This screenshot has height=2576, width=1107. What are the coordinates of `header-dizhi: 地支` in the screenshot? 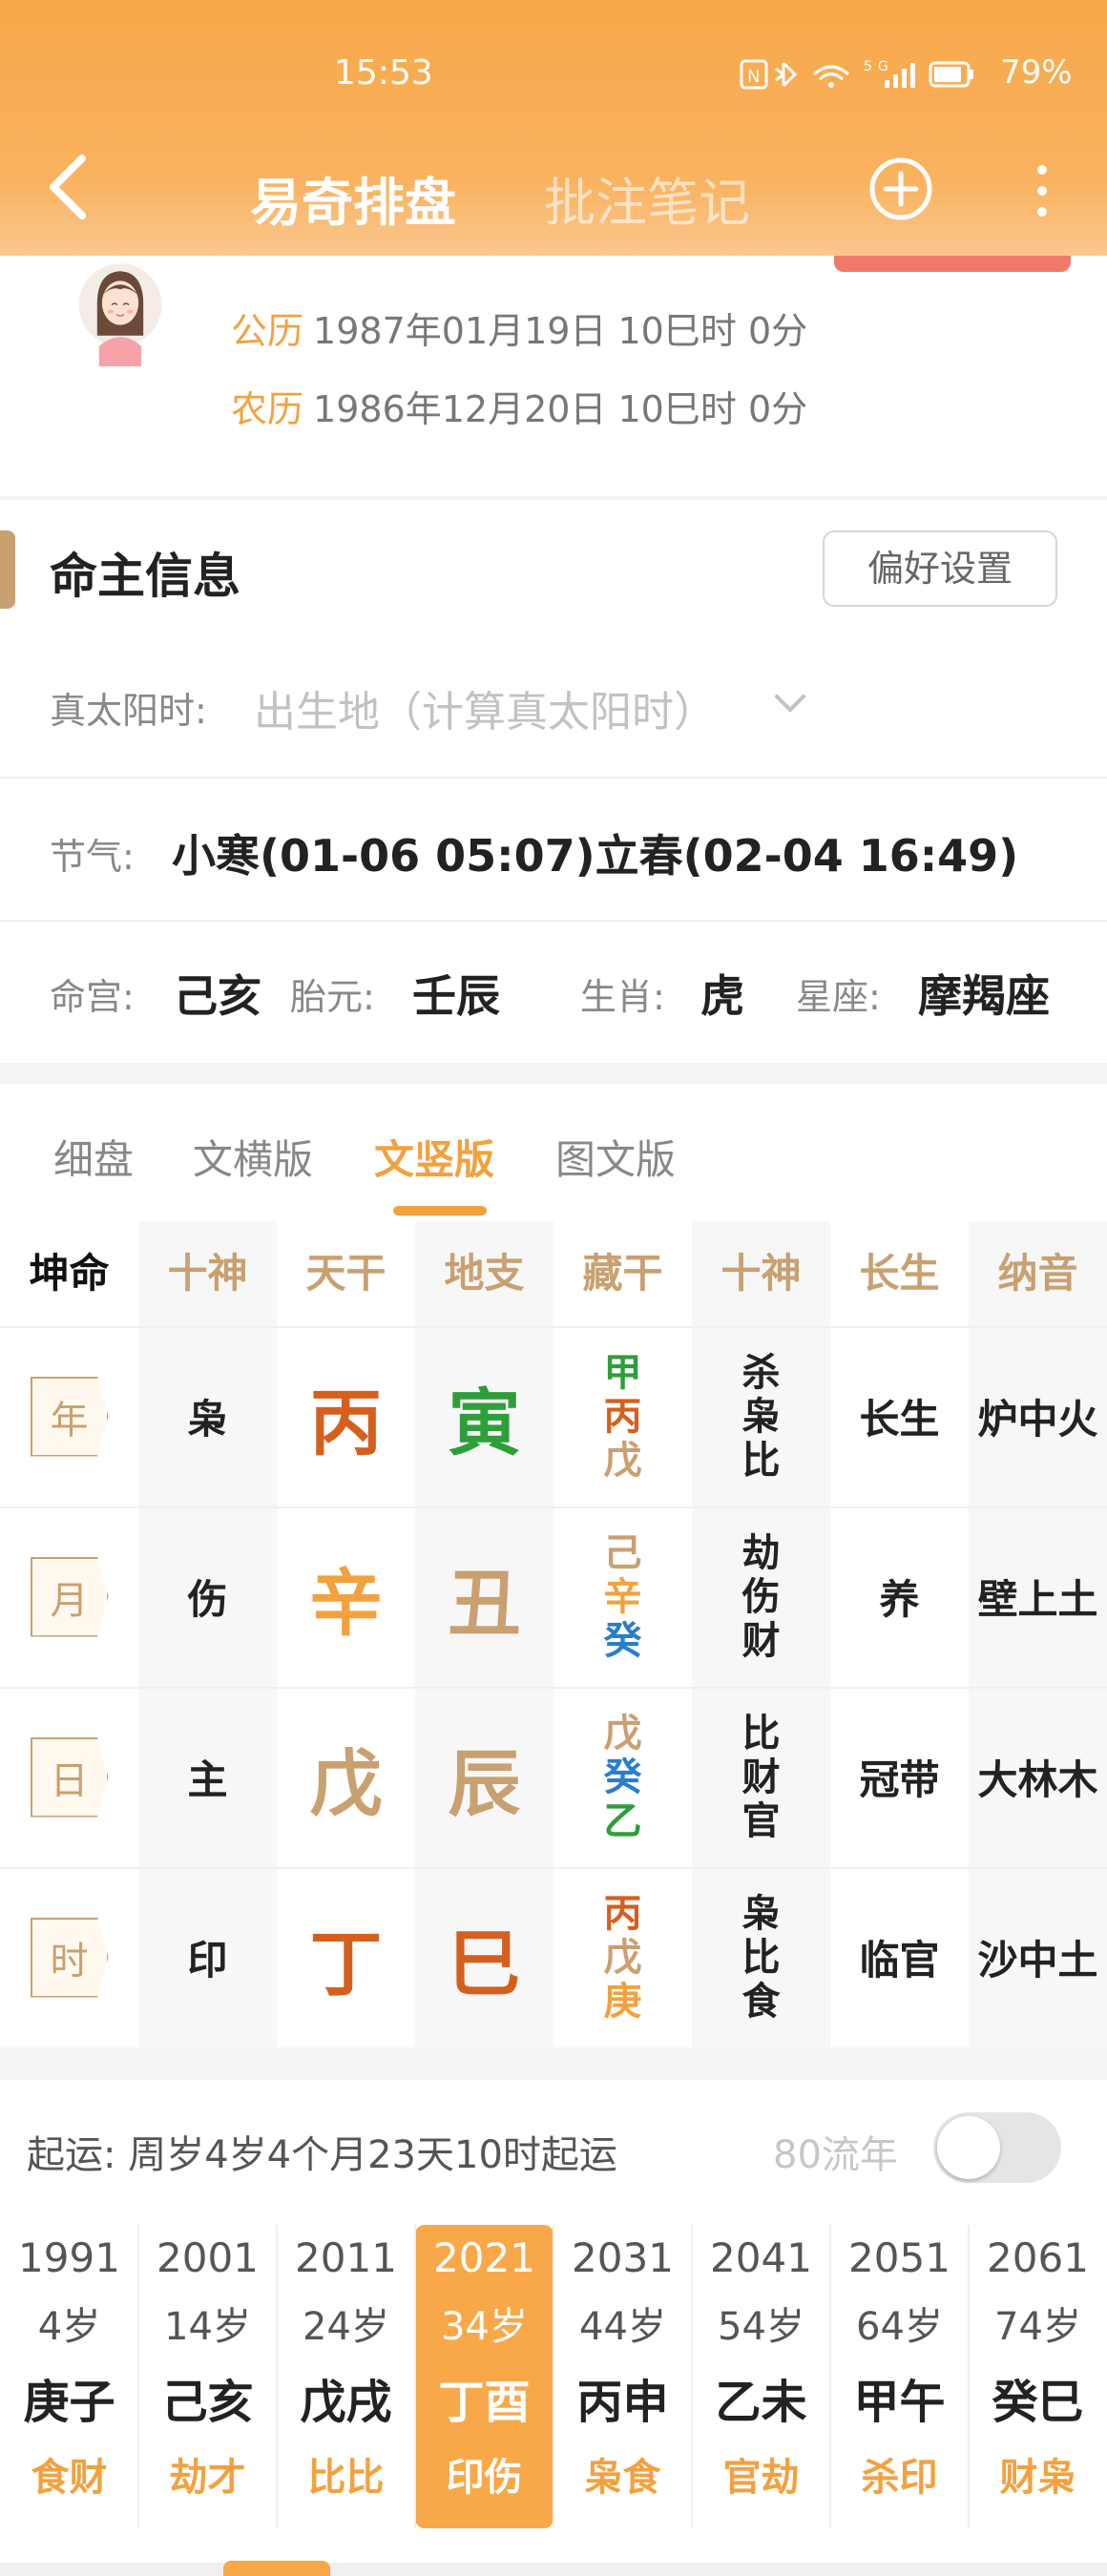 It's located at (485, 1273).